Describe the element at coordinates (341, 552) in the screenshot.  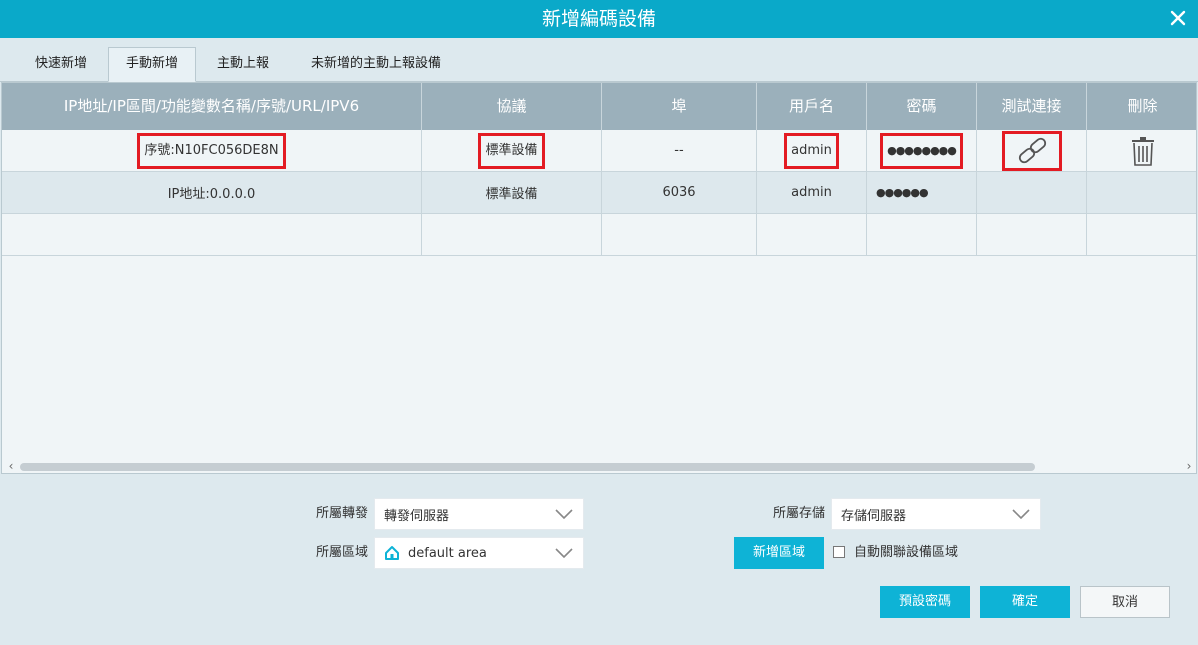
I see `area-label: 所屬區域` at that location.